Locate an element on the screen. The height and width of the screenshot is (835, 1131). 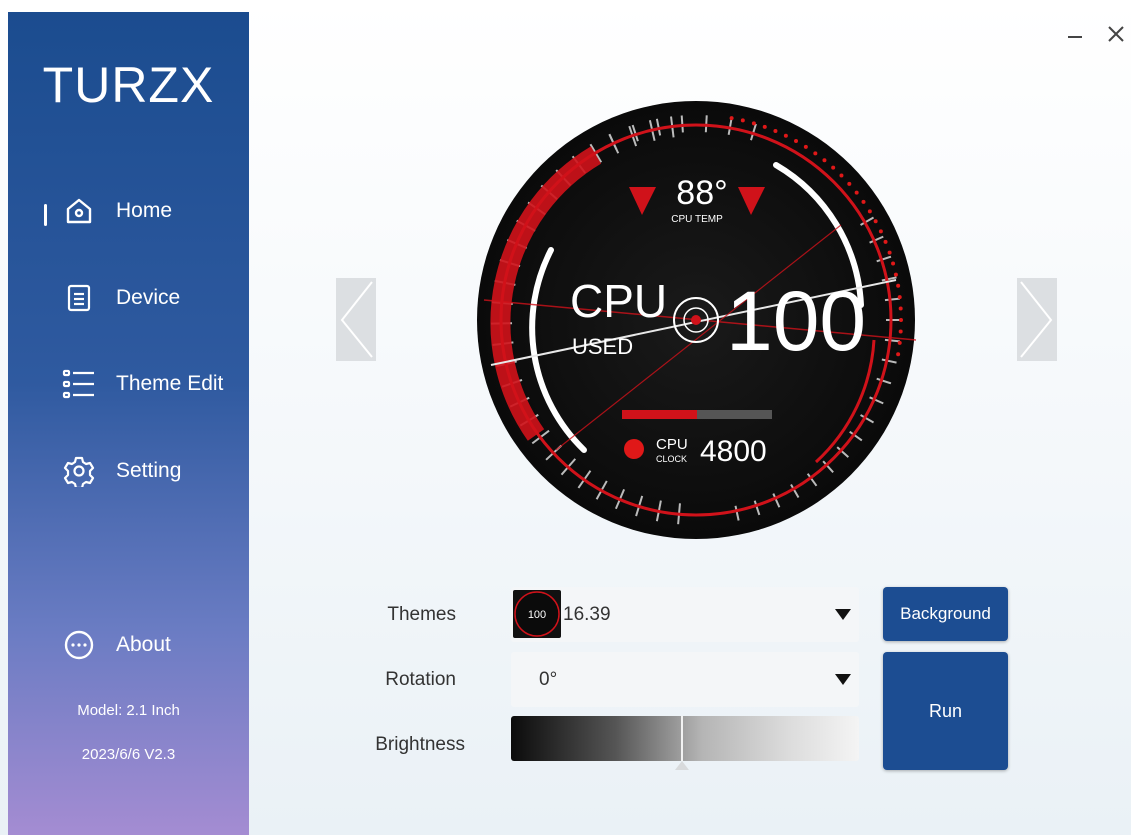
prev-theme-button is located at coordinates (356, 319).